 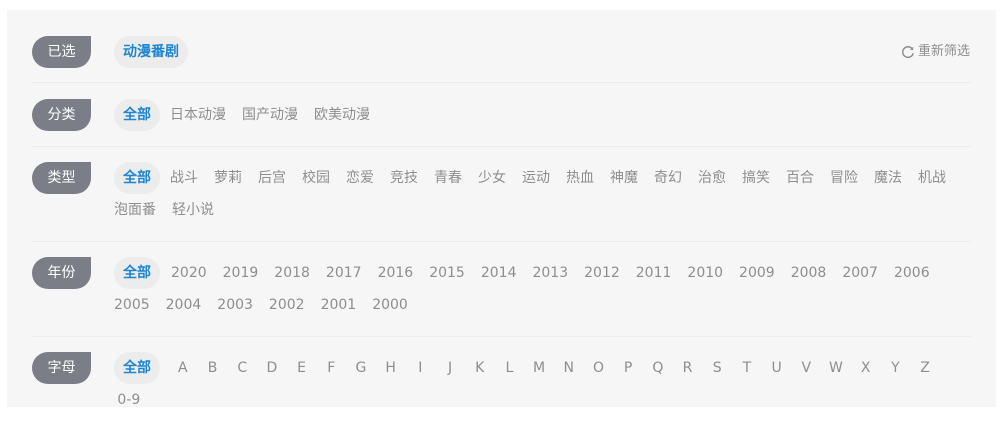 What do you see at coordinates (569, 368) in the screenshot?
I see `letter-option: N` at bounding box center [569, 368].